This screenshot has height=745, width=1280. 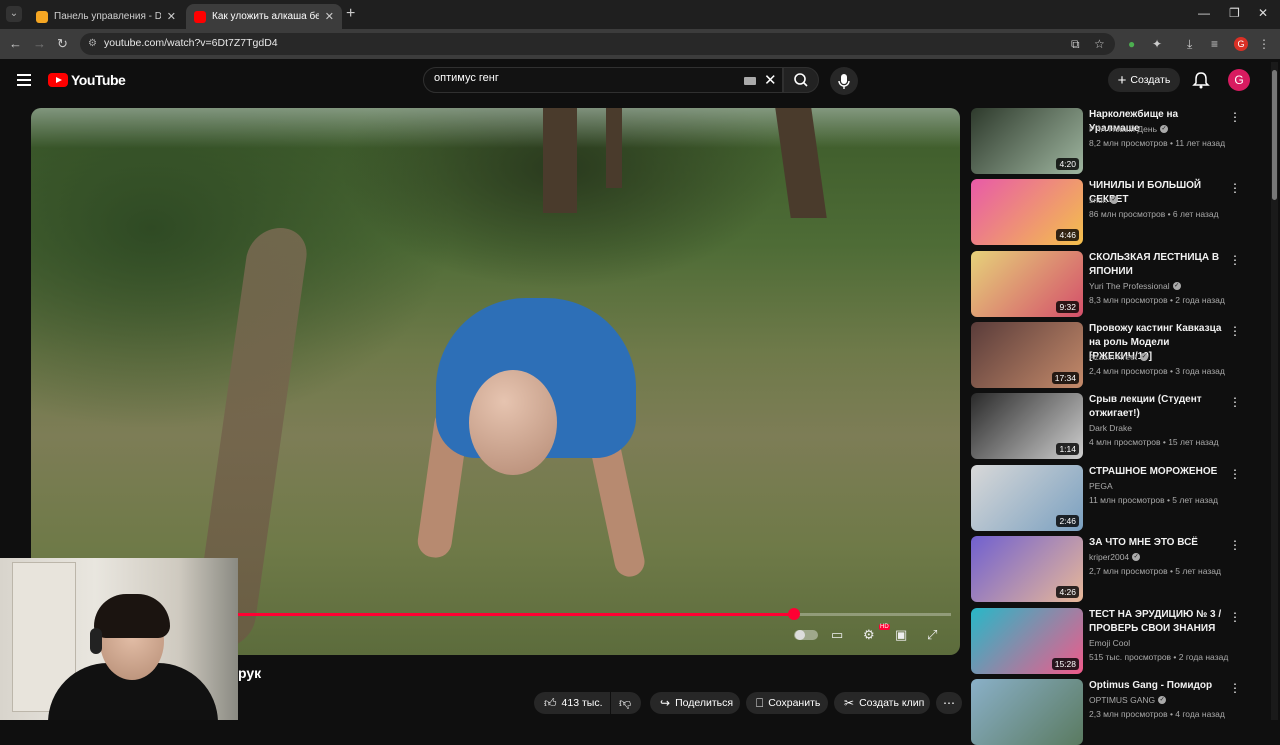 What do you see at coordinates (1158, 265) in the screenshot?
I see `recommendation-title: СКОЛЬЗКАЯ ЛЕСТНИЦА В ЯПОНИИ` at bounding box center [1158, 265].